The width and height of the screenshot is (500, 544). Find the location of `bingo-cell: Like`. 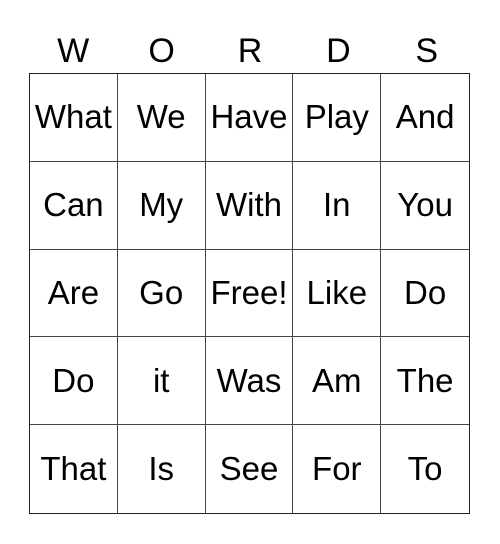

bingo-cell: Like is located at coordinates (337, 293).